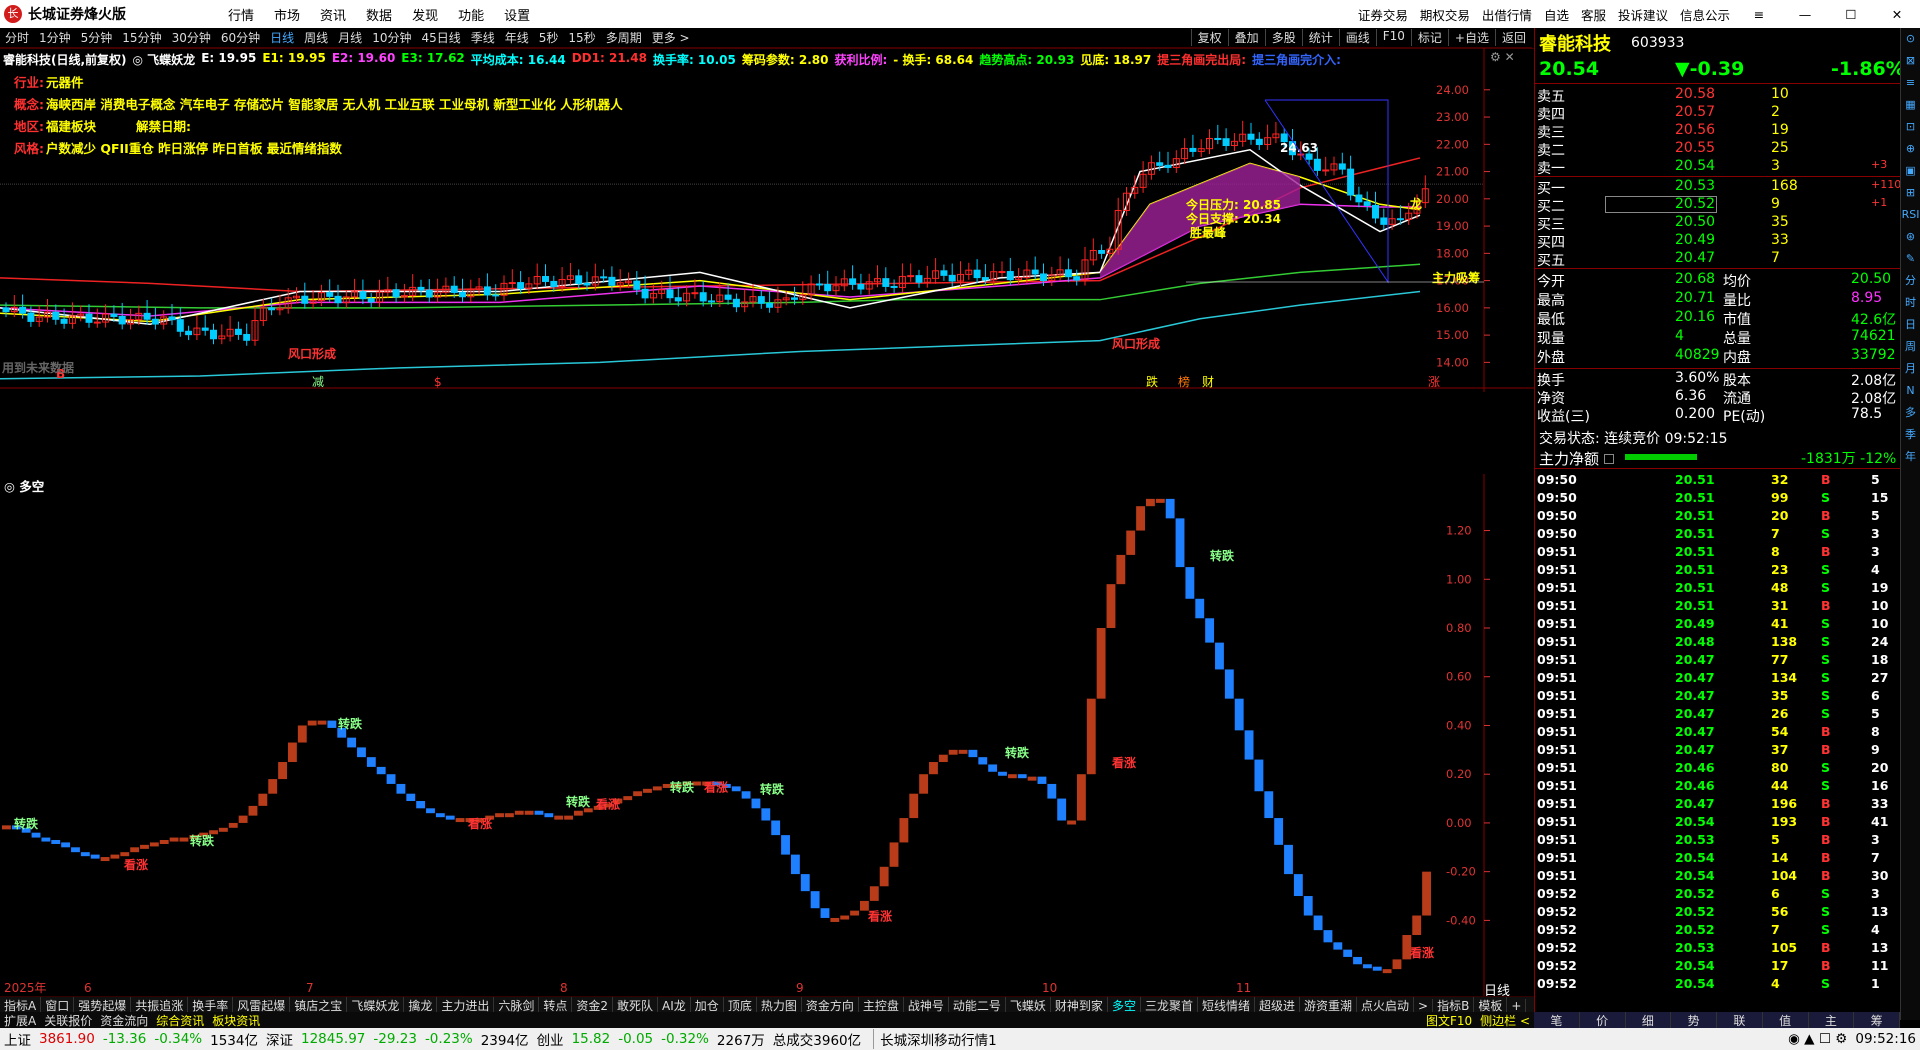  Describe the element at coordinates (1851, 14) in the screenshot. I see `maximize-icon: ☐` at that location.